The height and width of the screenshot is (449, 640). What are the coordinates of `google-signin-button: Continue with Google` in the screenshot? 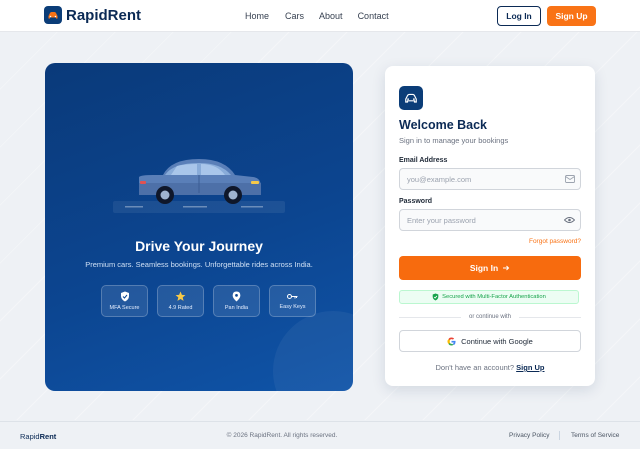 It's located at (490, 341).